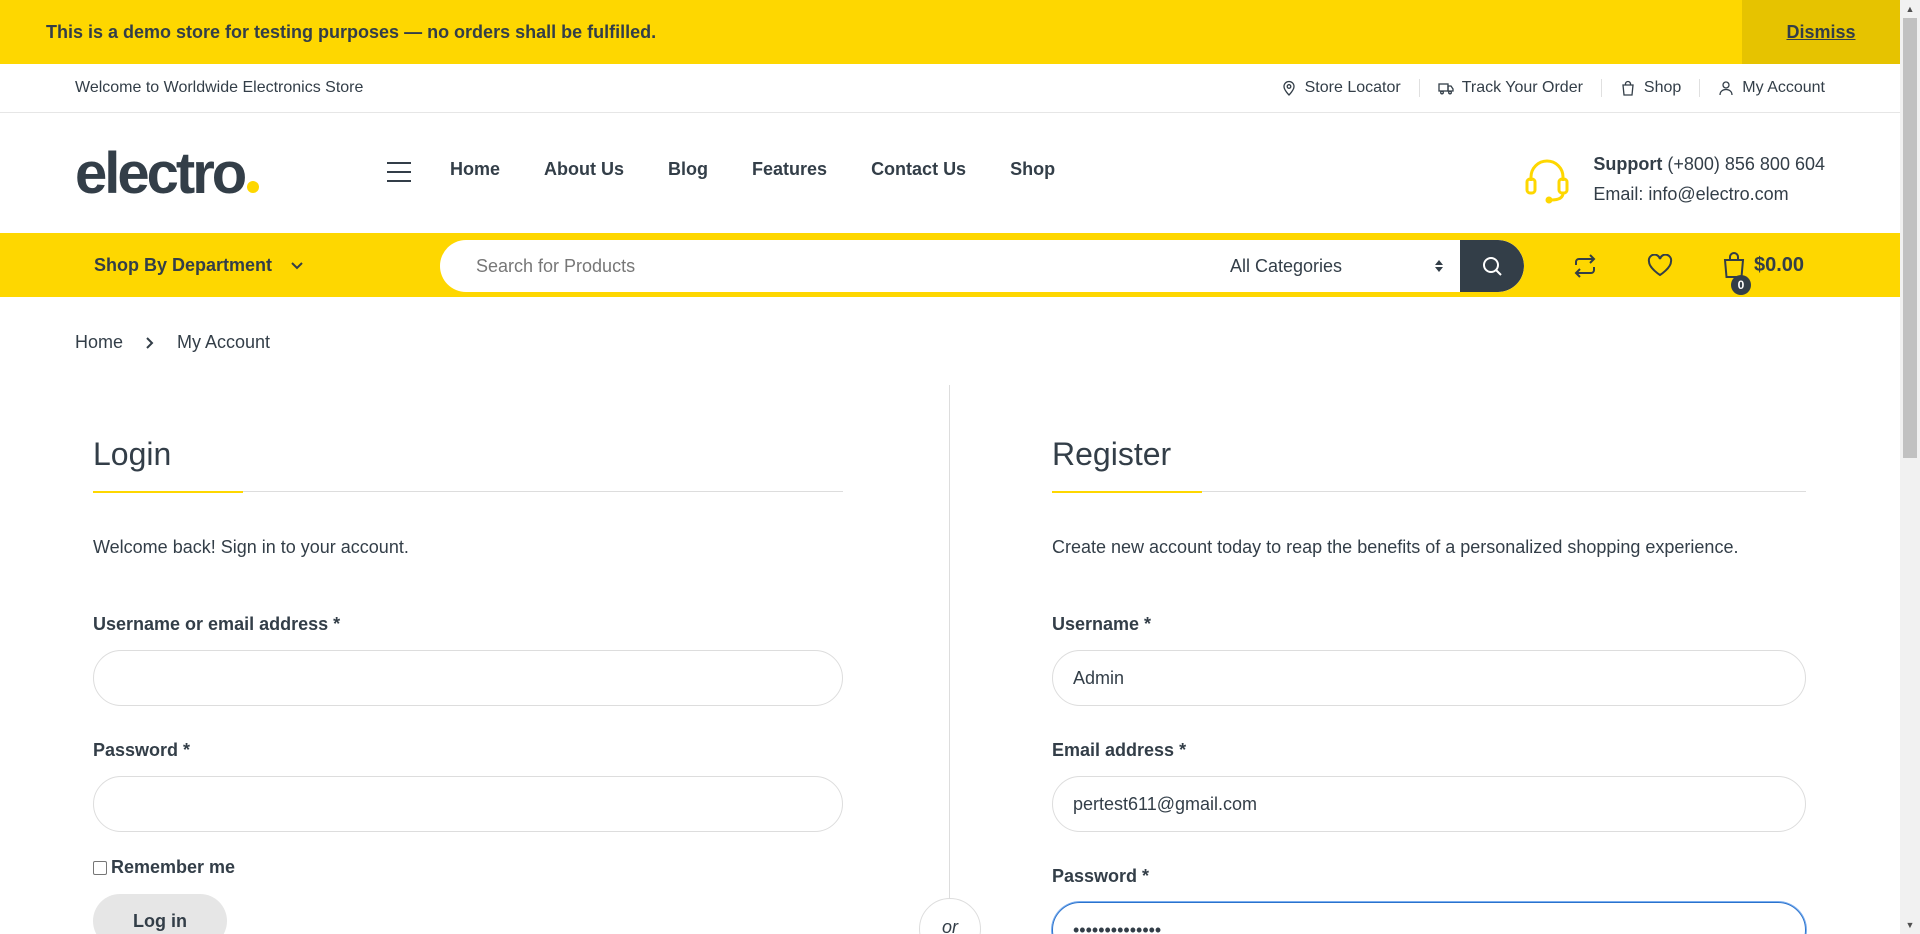  Describe the element at coordinates (1429, 918) in the screenshot. I see `register-password-input: ••••••••••••••` at that location.